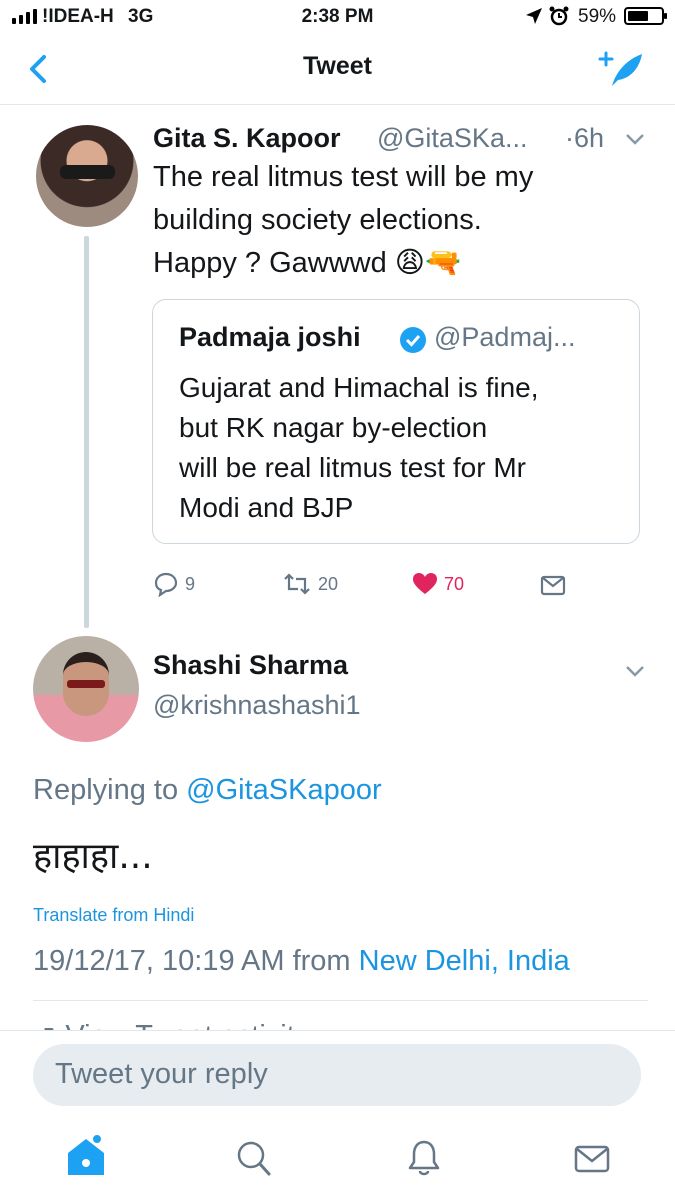  I want to click on quoted-line: will be real litmus test for Mr, so click(352, 467).